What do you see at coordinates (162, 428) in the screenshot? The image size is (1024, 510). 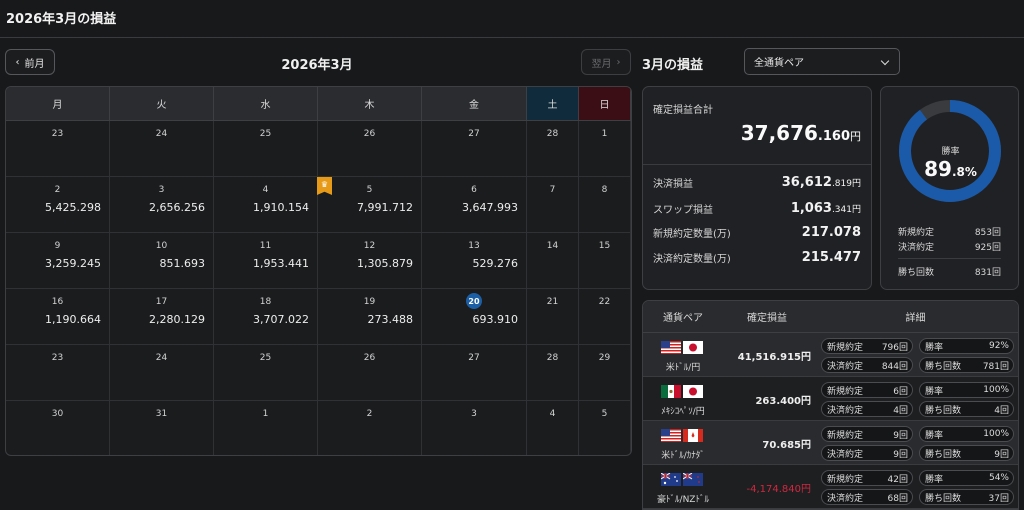 I see `calendar-day-cell: 31` at bounding box center [162, 428].